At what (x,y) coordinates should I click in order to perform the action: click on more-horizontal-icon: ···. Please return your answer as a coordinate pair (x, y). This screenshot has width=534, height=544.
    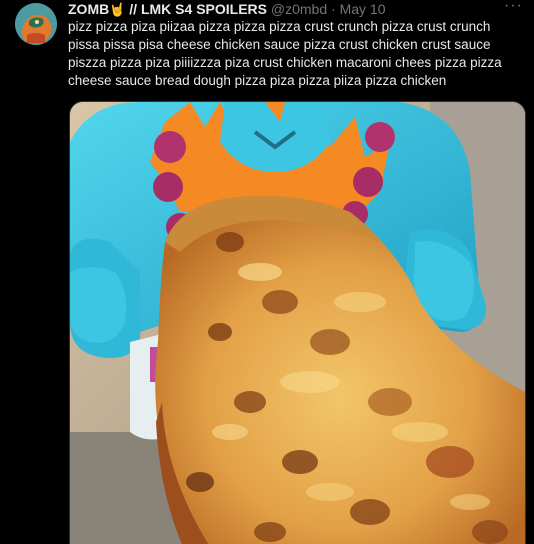
    Looking at the image, I should click on (513, 7).